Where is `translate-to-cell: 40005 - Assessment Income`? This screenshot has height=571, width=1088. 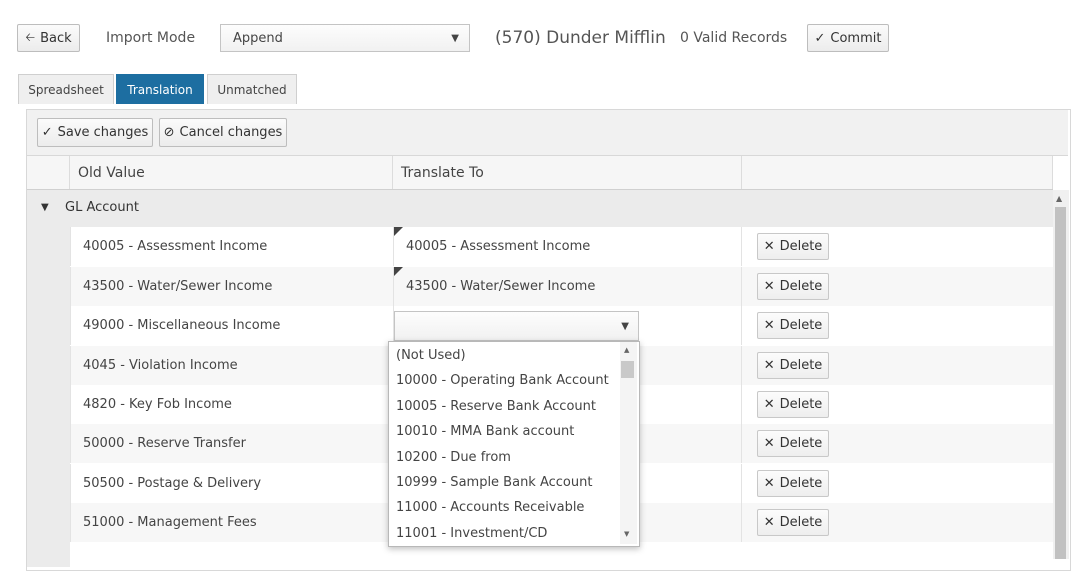
translate-to-cell: 40005 - Assessment Income is located at coordinates (567, 246).